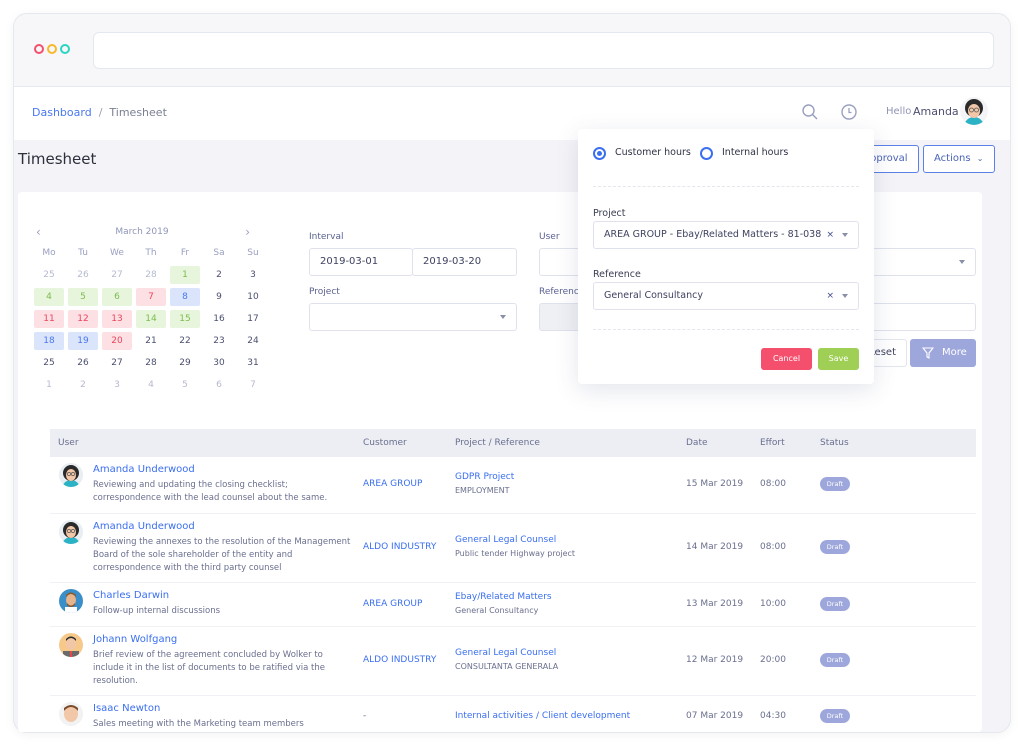 Image resolution: width=1024 pixels, height=744 pixels. I want to click on clock-icon, so click(849, 112).